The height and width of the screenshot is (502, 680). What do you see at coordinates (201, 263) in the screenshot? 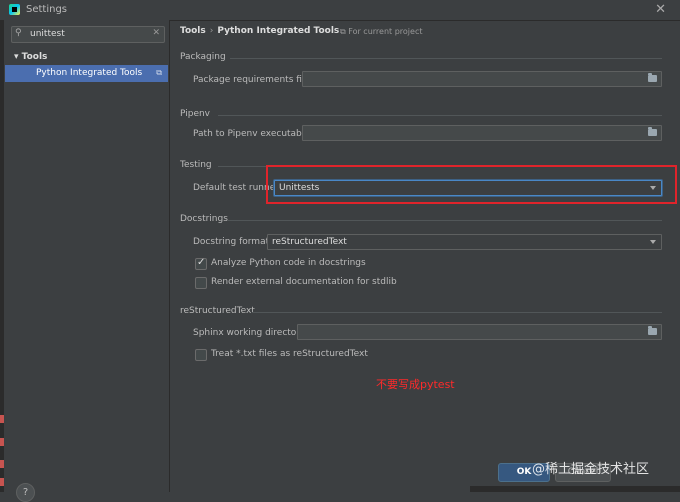
I see `analyze-docstrings-checkbox` at bounding box center [201, 263].